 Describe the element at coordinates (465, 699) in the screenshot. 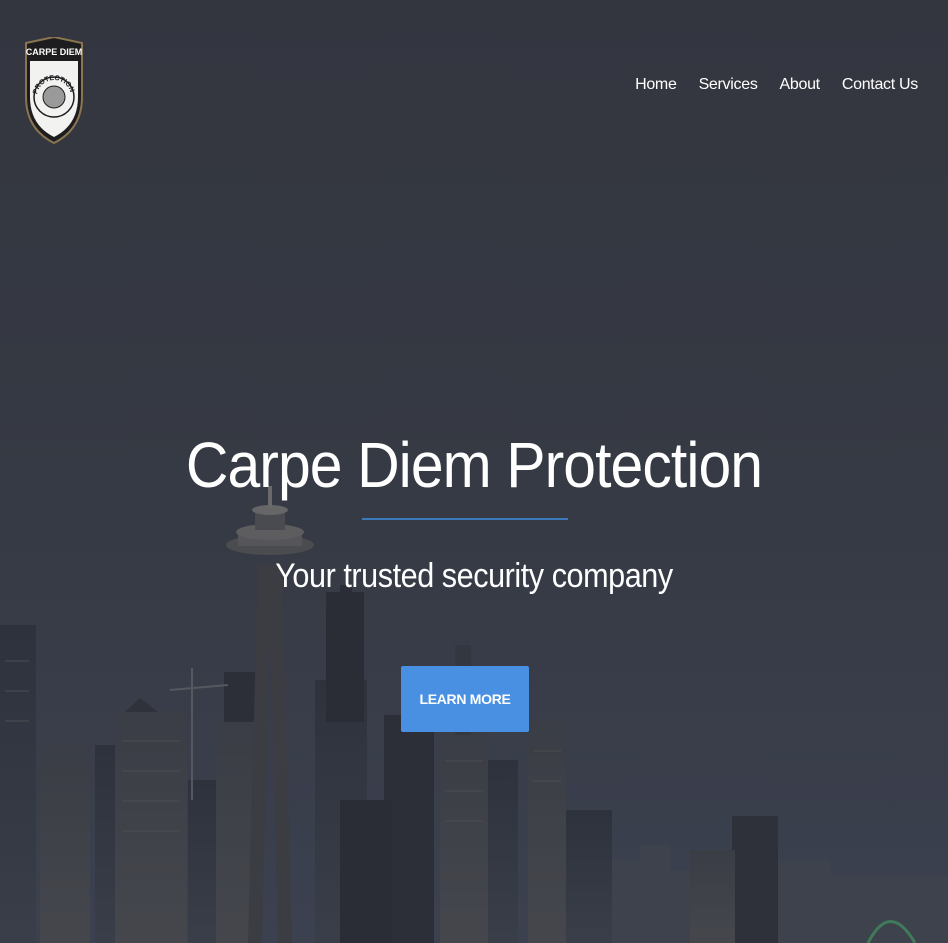

I see `learn-more-button: LEARN MORE` at that location.